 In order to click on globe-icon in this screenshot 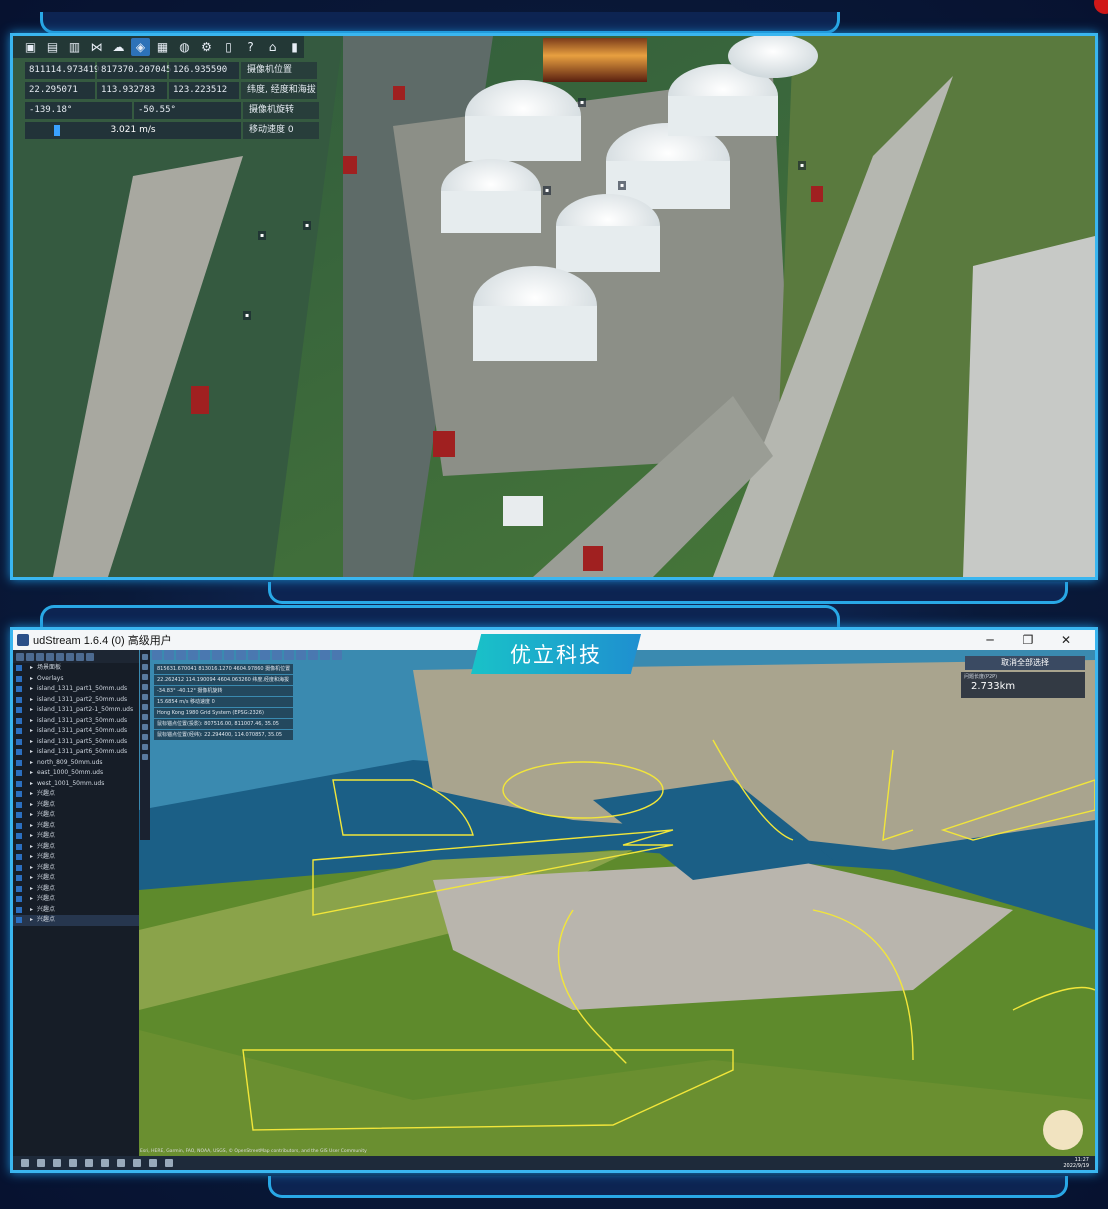, I will do `click(253, 655)`.